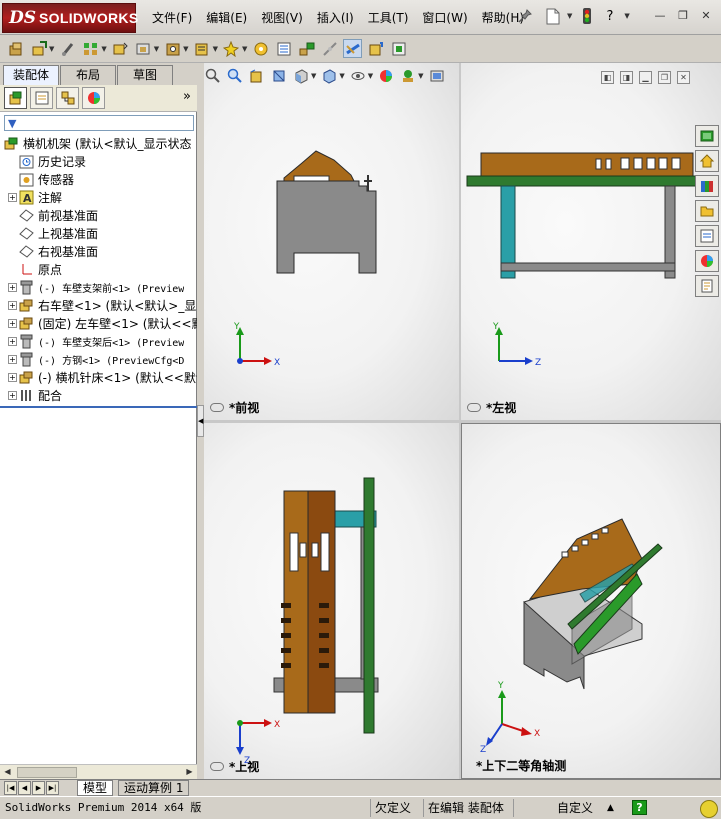  I want to click on help-status-icon: ?, so click(639, 807).